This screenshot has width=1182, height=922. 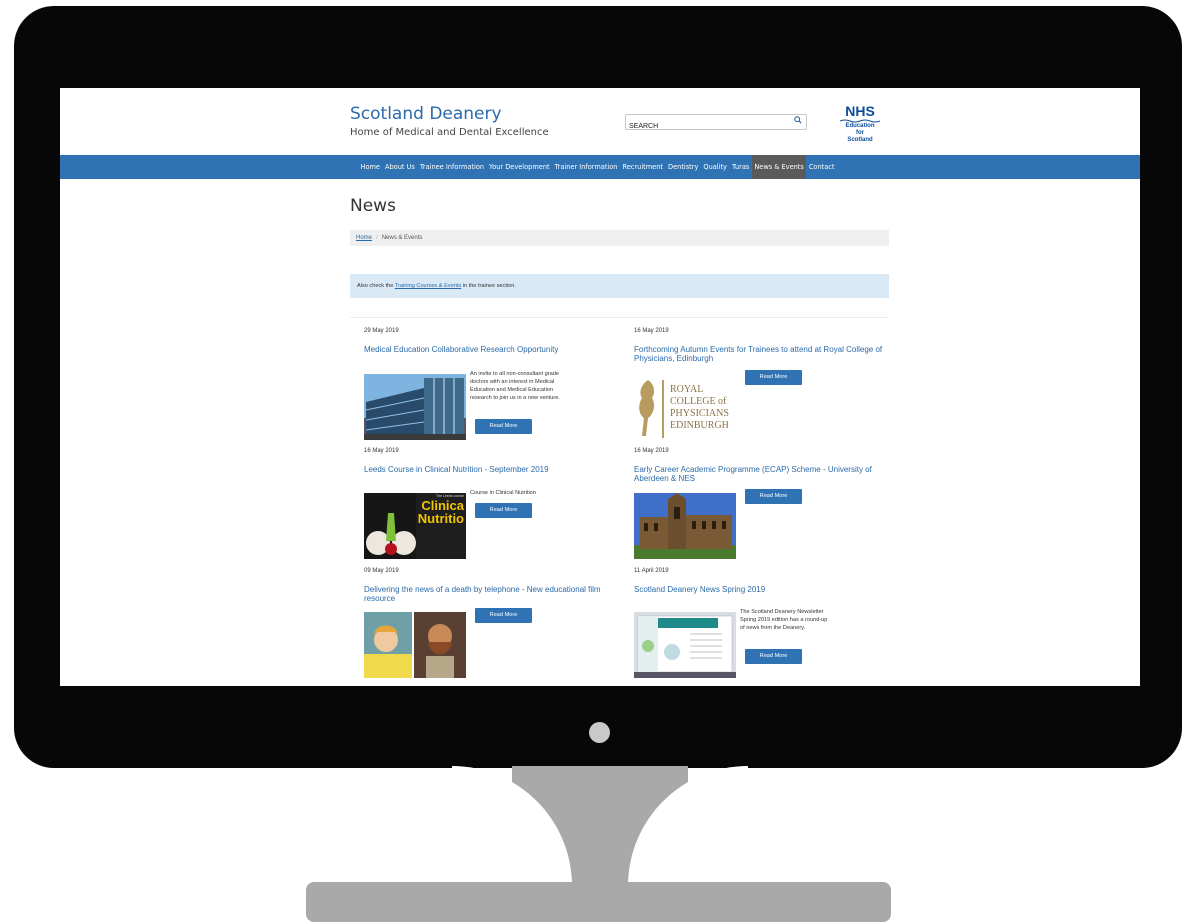 What do you see at coordinates (503, 493) in the screenshot?
I see `news-description: Course in Clinical Nutrition` at bounding box center [503, 493].